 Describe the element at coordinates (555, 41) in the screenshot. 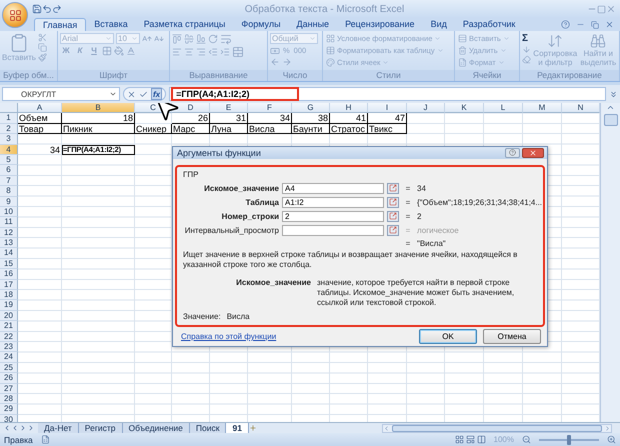

I see `sort-icon` at that location.